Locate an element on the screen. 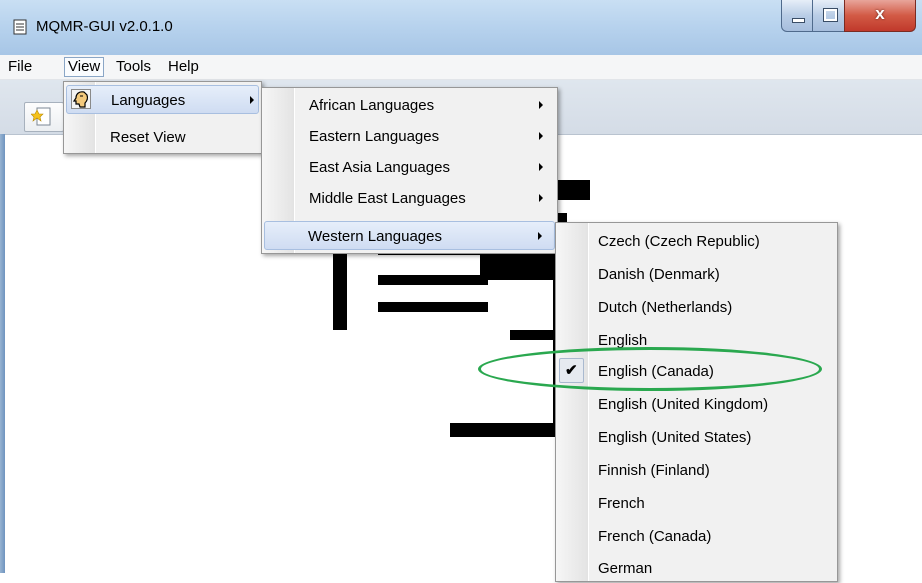 The width and height of the screenshot is (922, 583). menu-item-eastern-languages: Eastern Languages is located at coordinates (409, 136).